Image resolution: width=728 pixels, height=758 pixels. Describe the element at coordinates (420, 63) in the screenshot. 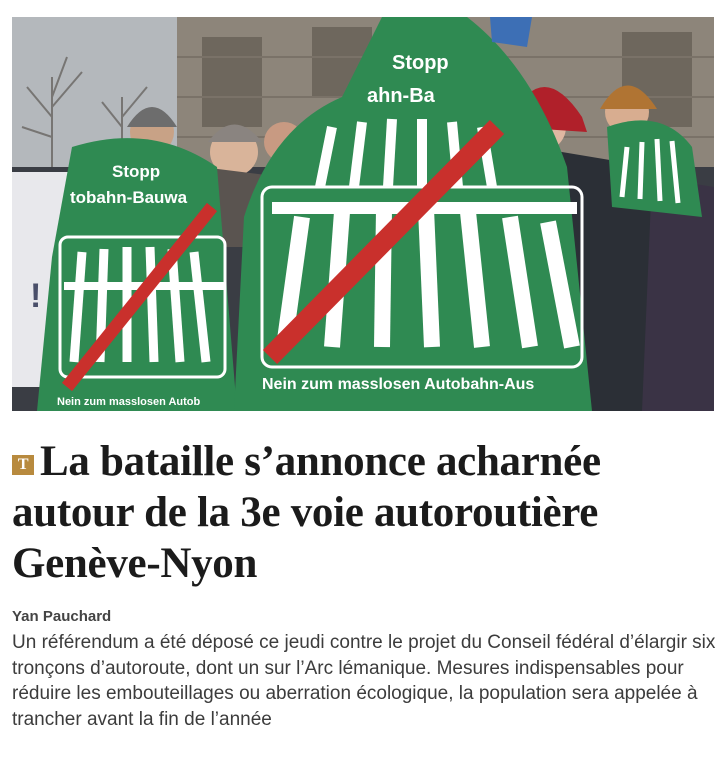

I see `flag-right-stopp: Stopp` at that location.